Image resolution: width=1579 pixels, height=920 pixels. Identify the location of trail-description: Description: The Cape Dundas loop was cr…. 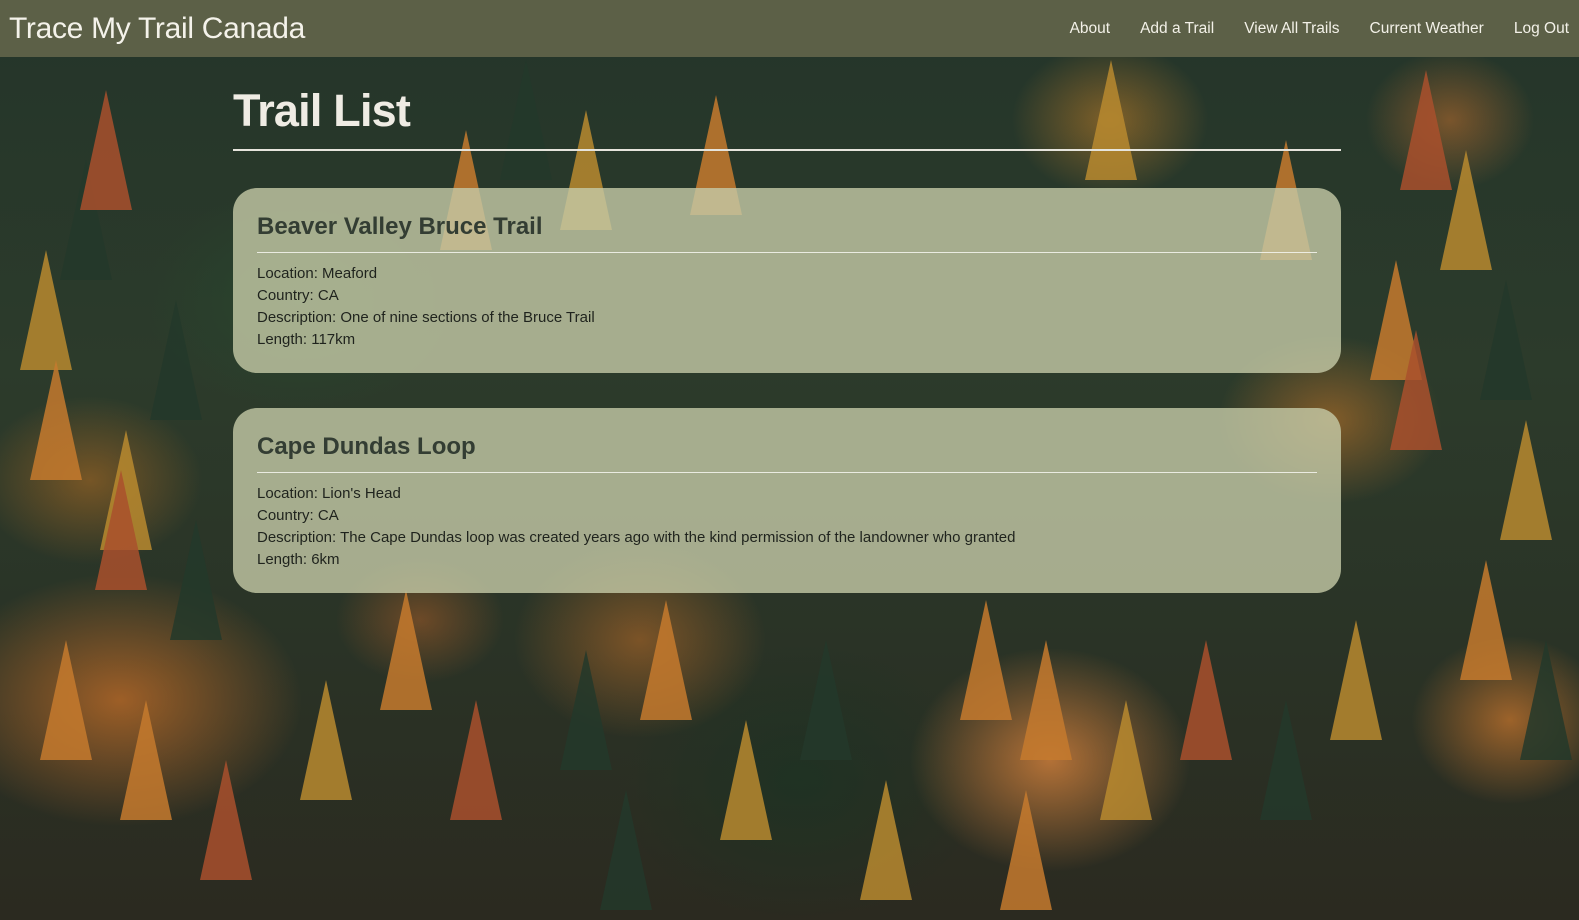
(636, 537).